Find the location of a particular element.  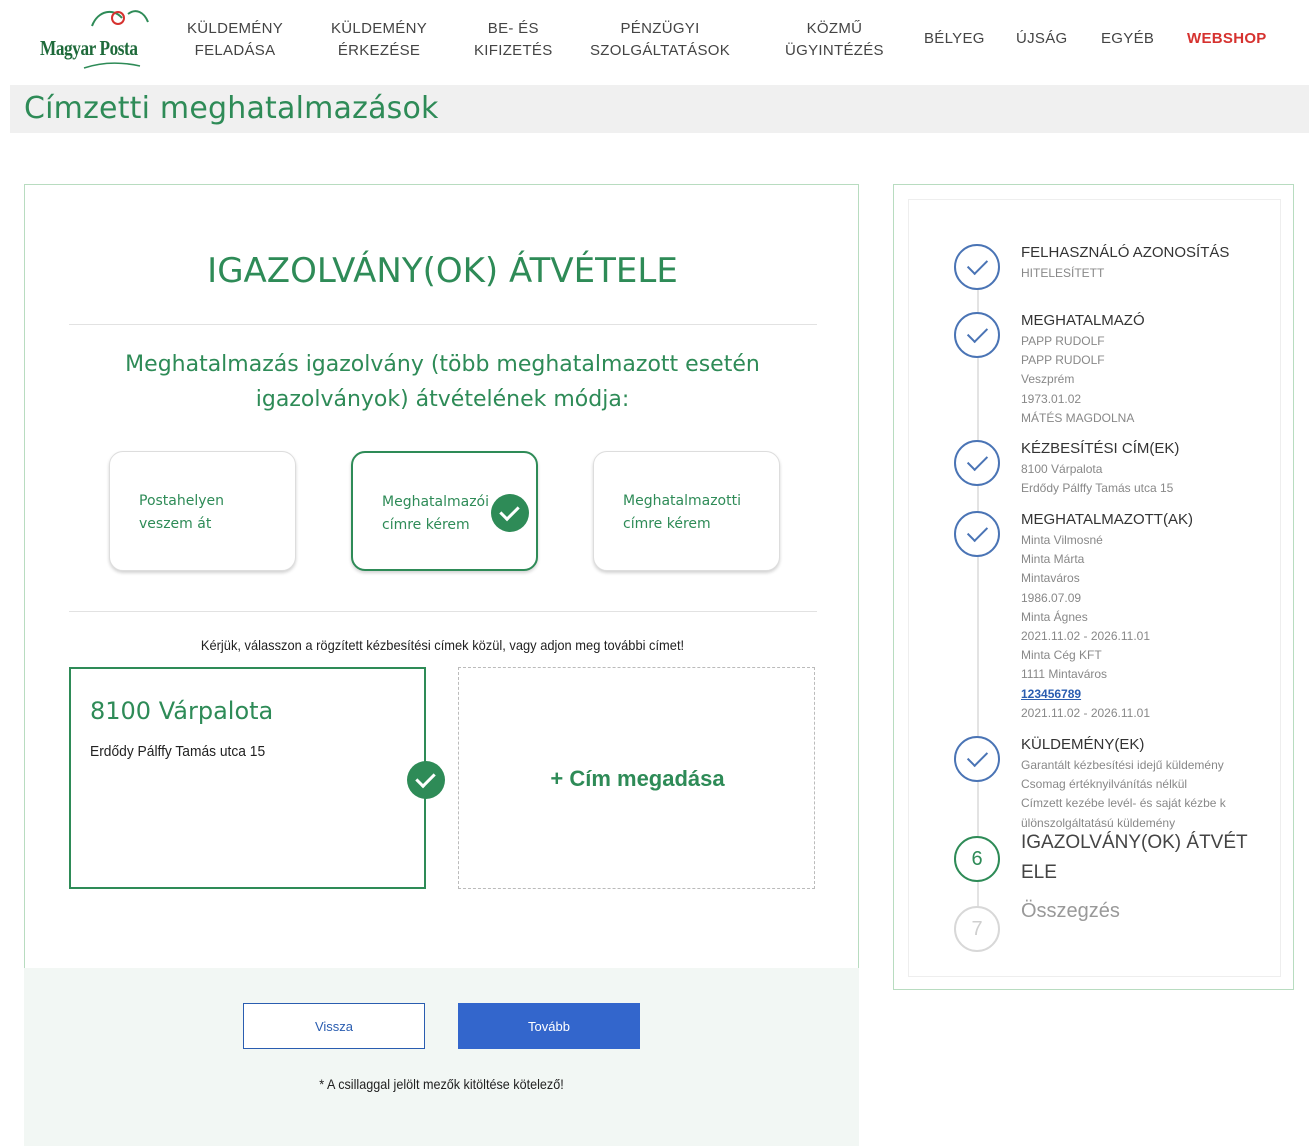

nav-line: BE- ÉS is located at coordinates (513, 28).